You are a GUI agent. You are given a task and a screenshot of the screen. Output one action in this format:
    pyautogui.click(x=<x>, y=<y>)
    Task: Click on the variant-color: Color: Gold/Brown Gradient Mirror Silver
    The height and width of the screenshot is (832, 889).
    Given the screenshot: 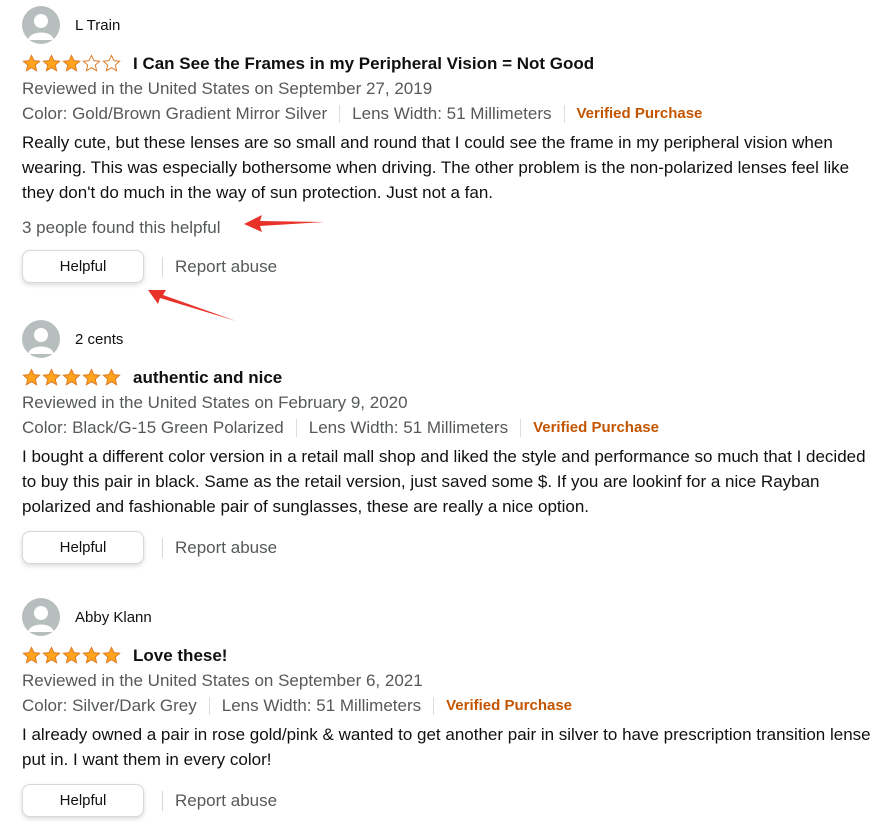 What is the action you would take?
    pyautogui.click(x=174, y=113)
    